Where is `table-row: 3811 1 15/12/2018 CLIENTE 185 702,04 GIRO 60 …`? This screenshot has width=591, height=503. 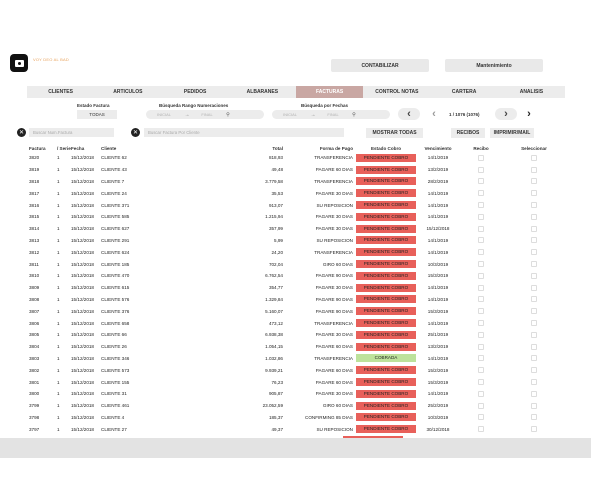 table-row: 3811 1 15/12/2018 CLIENTE 185 702,04 GIRO 60 … is located at coordinates (296, 264).